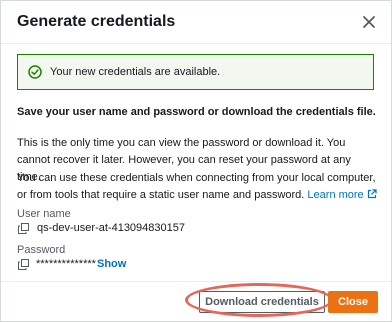 The image size is (392, 322). I want to click on close-button: Close, so click(353, 302).